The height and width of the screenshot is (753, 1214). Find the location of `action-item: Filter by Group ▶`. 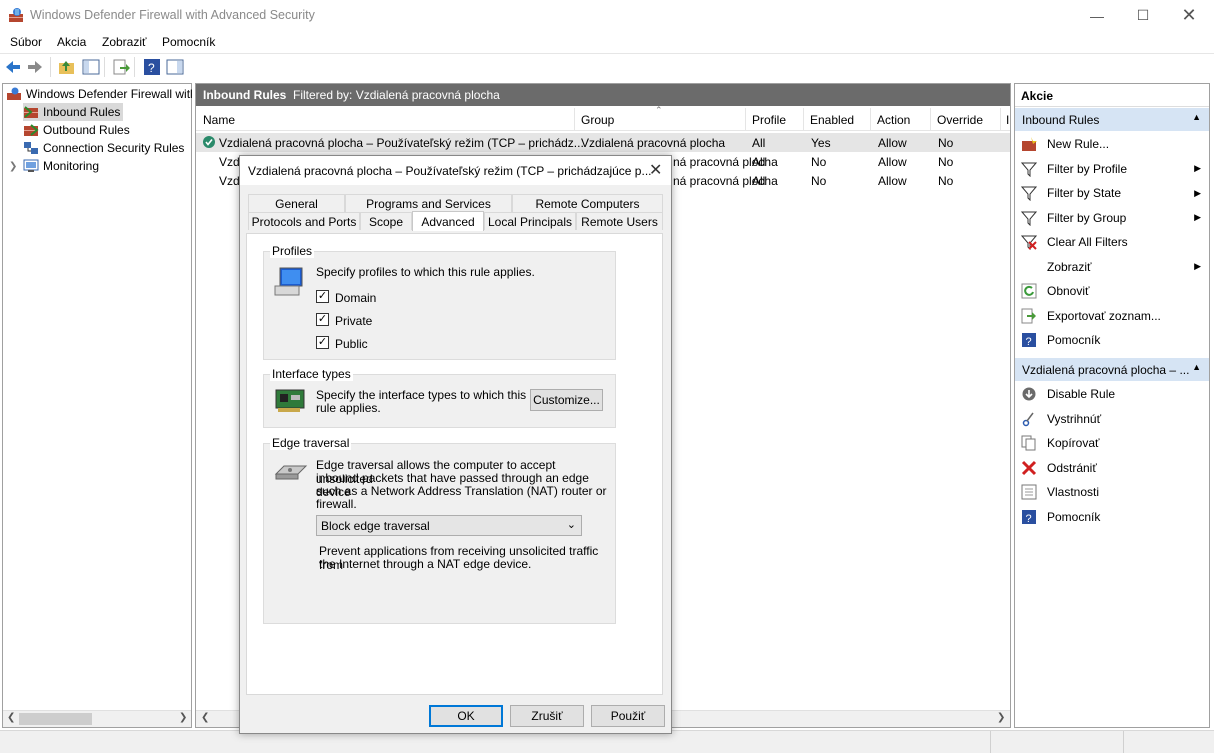

action-item: Filter by Group ▶ is located at coordinates (1112, 218).